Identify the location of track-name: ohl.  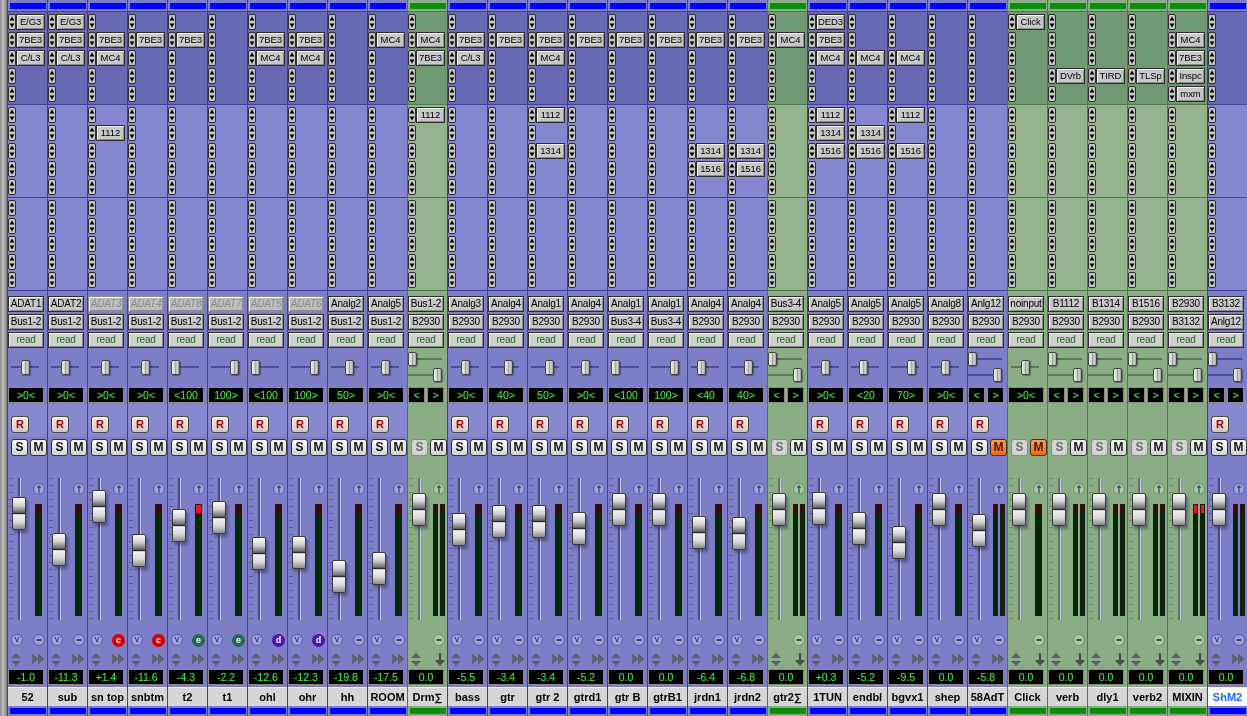
(267, 696).